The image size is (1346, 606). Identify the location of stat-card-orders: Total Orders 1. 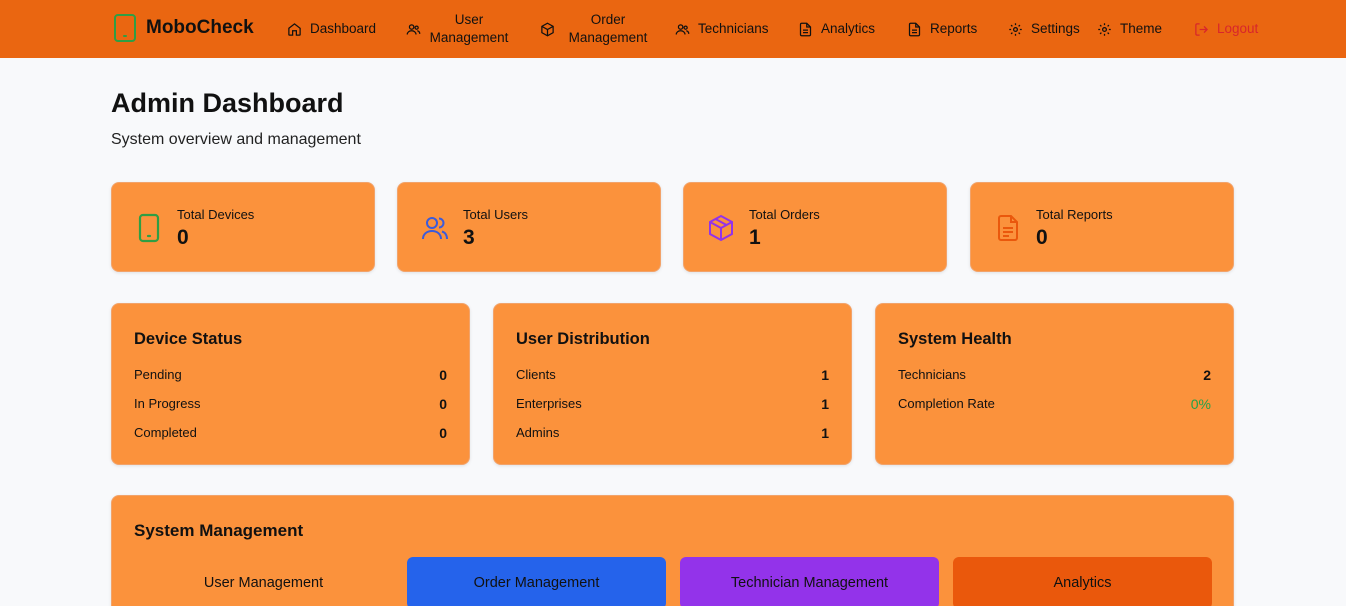
(815, 227).